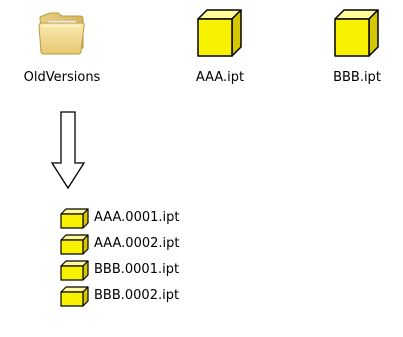  I want to click on file-bbb-ipt: BBB.ipt, so click(357, 47).